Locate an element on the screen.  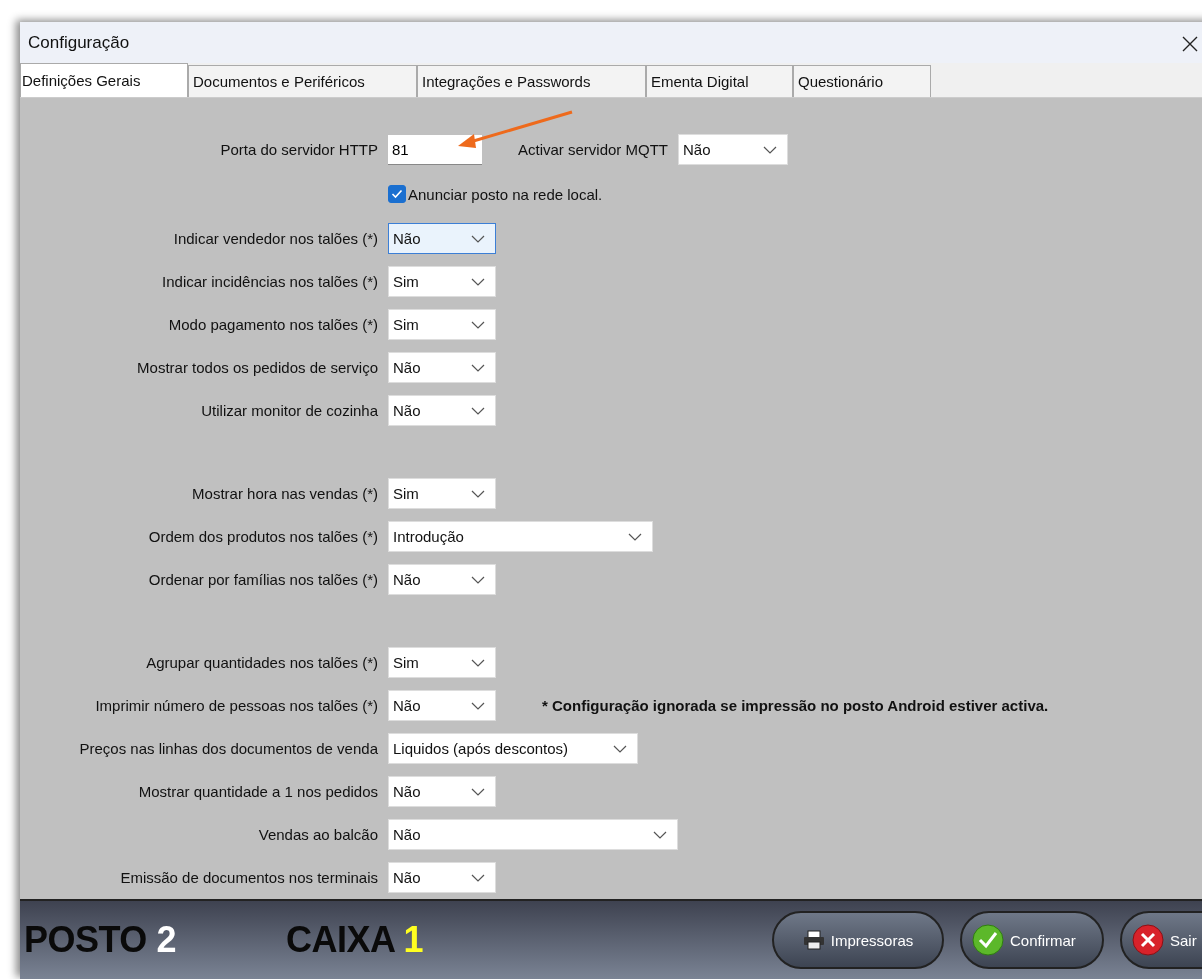
field-label: Mostrar hora nas vendas (*) is located at coordinates (284, 494).